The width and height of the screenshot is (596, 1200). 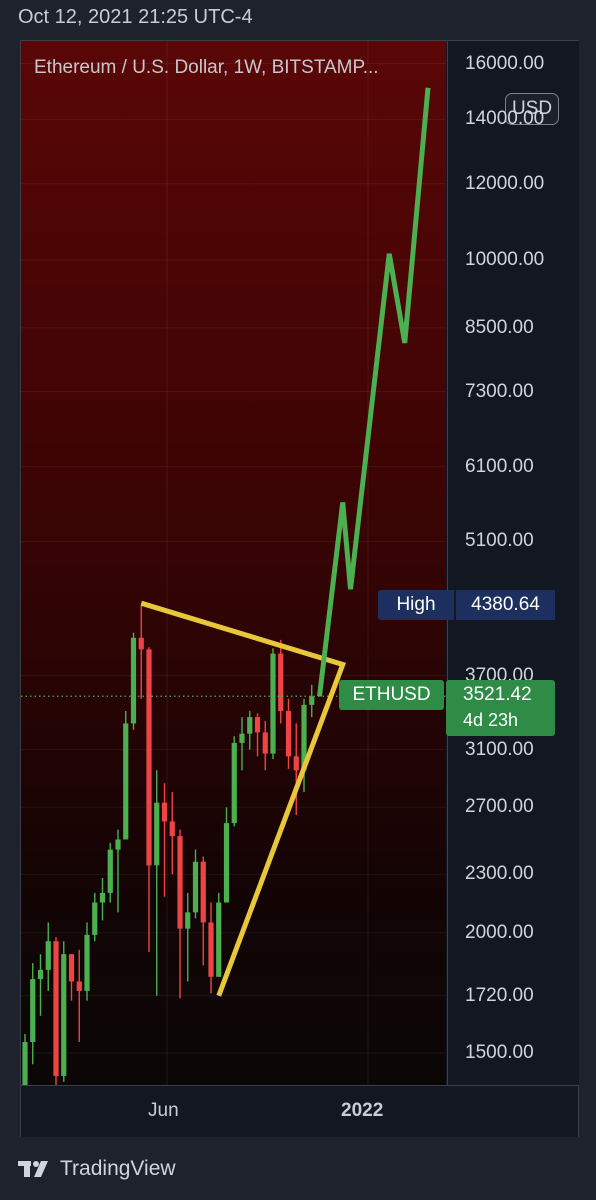 What do you see at coordinates (243, 798) in the screenshot?
I see `triangle-pattern` at bounding box center [243, 798].